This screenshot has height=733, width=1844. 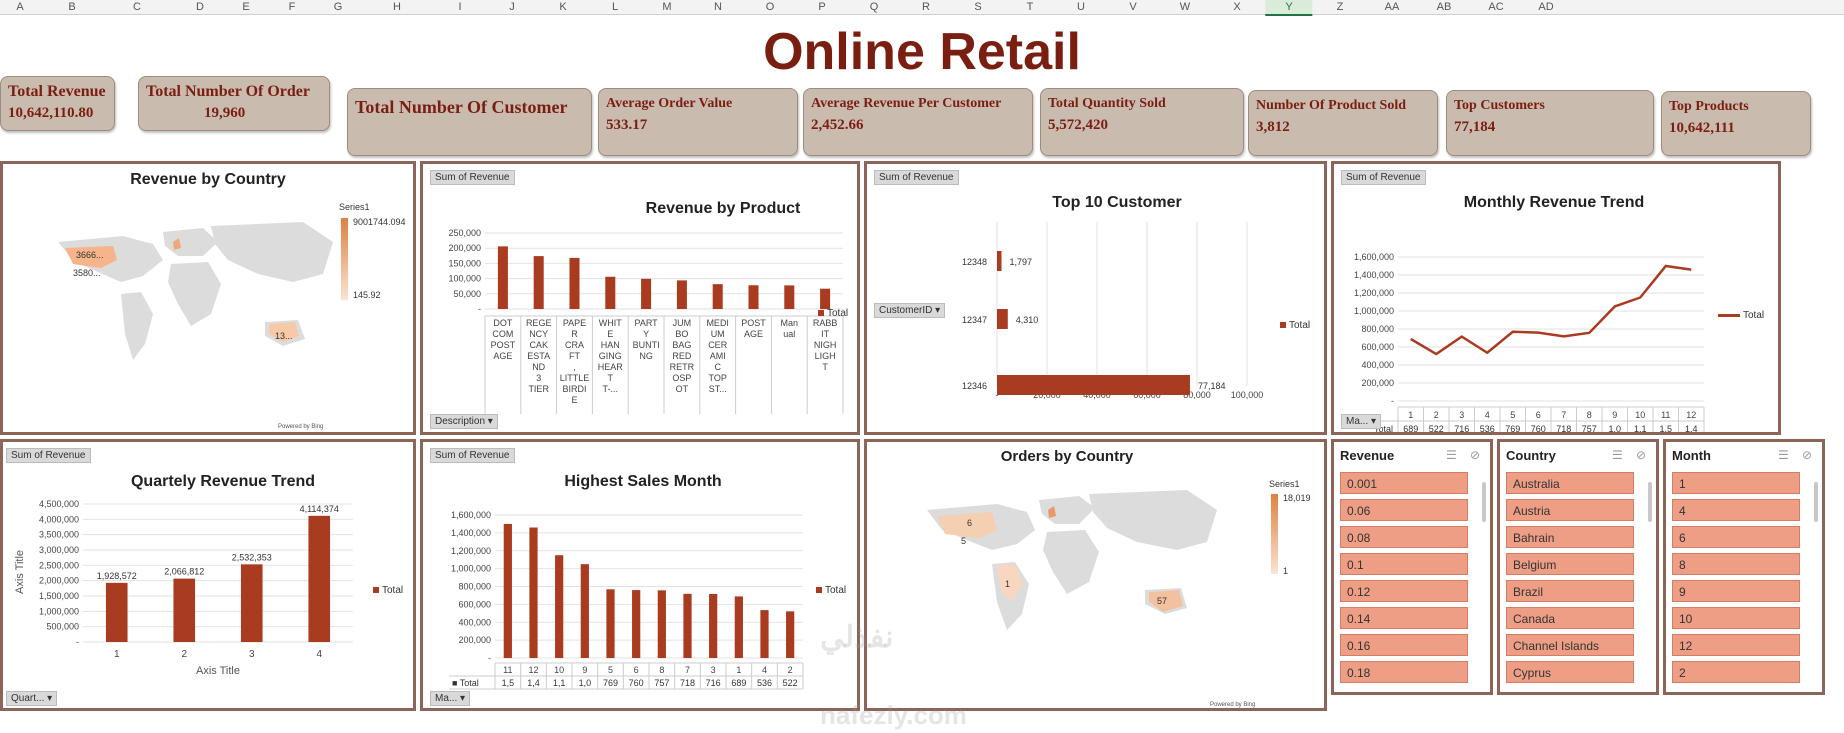 I want to click on column-header-cell: D, so click(x=200, y=7).